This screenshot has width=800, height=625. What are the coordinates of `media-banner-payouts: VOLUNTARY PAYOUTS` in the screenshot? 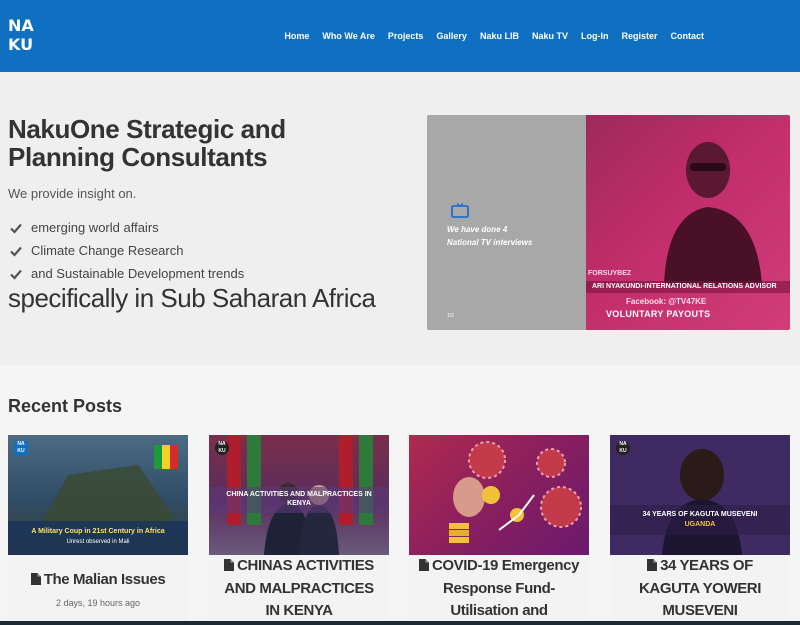 It's located at (658, 314).